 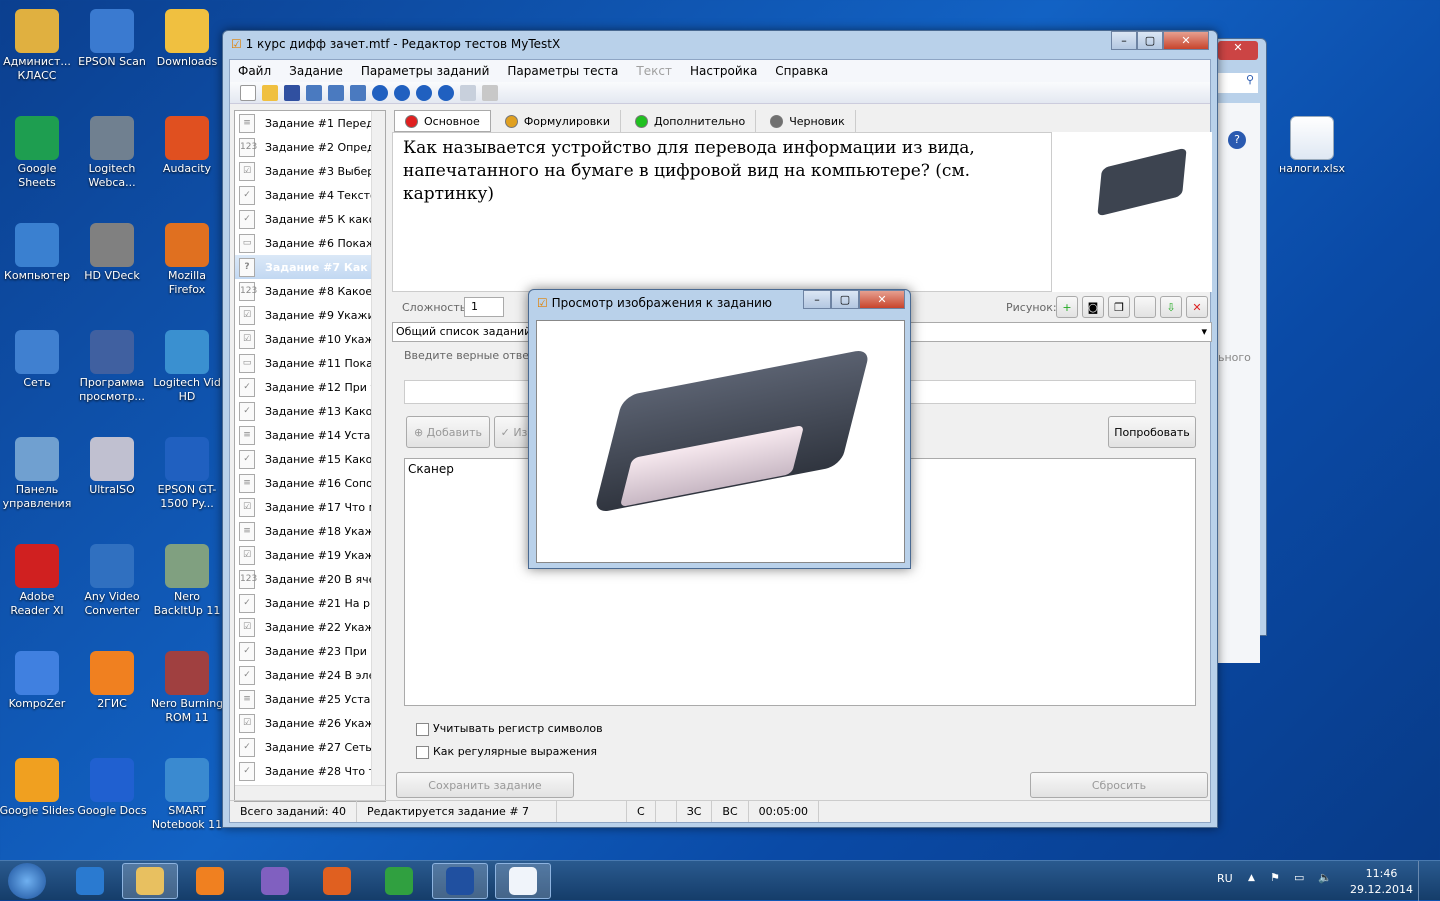 I want to click on camera-button: ◙, so click(x=1093, y=307).